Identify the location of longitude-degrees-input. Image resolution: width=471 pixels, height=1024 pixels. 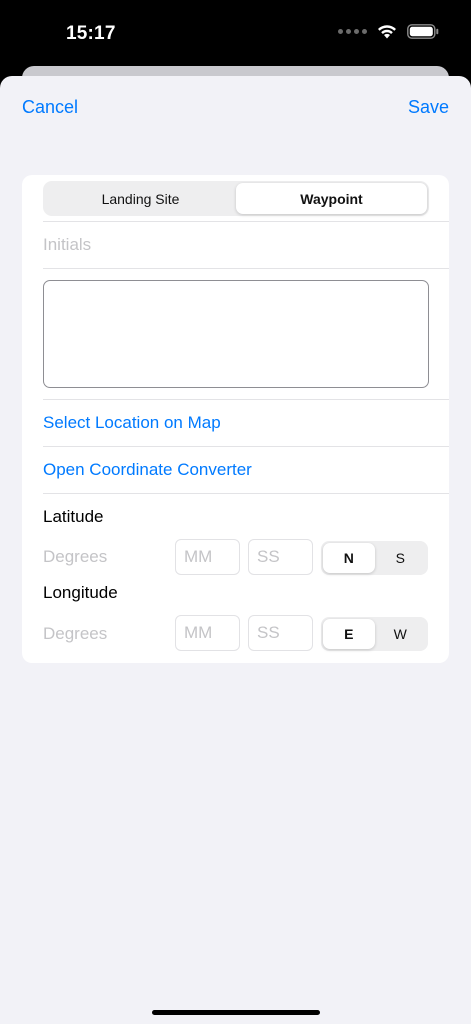
(103, 634).